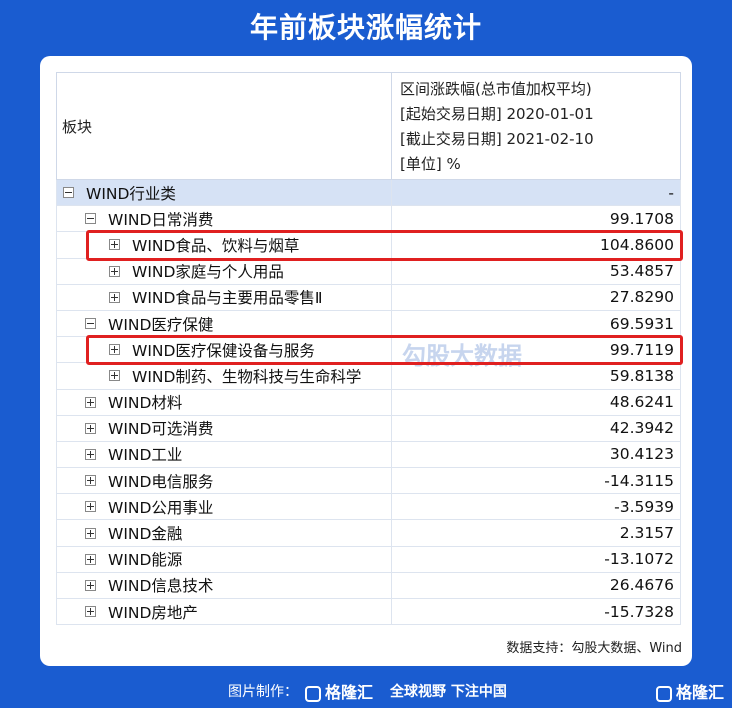  What do you see at coordinates (497, 139) in the screenshot?
I see `header-line: [截止交易日期] 2021-02-10` at bounding box center [497, 139].